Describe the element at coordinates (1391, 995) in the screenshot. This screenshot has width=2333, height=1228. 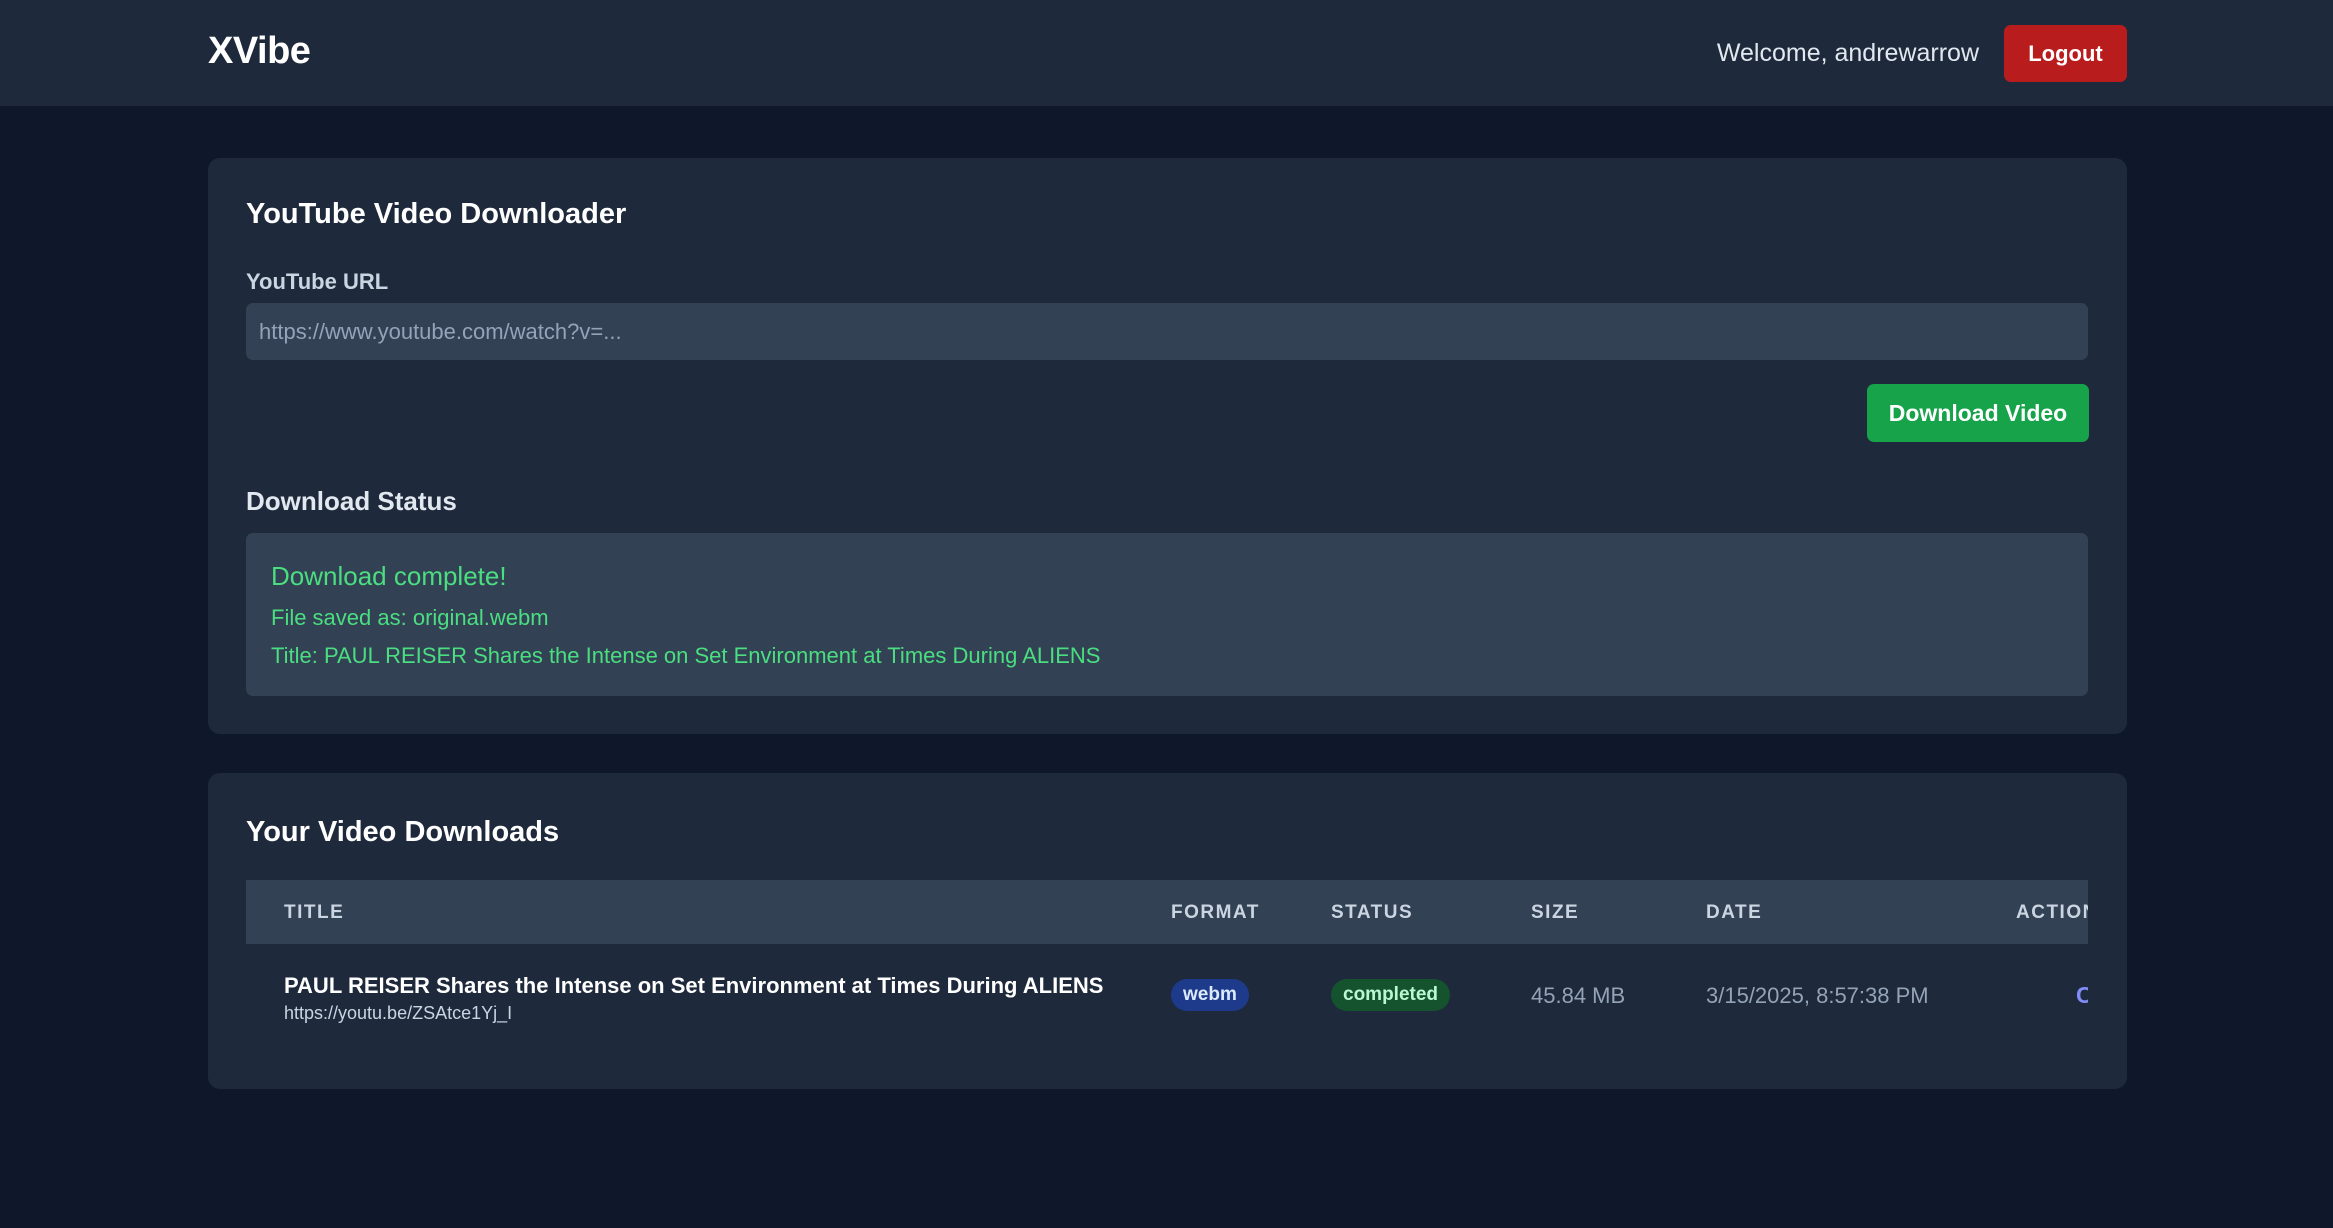
I see `status-badge: completed` at that location.